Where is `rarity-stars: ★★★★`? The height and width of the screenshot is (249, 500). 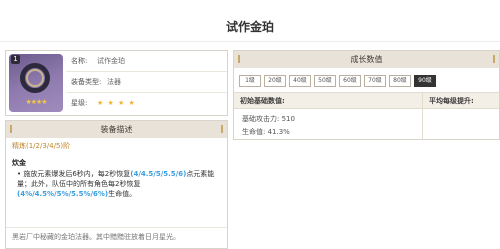 rarity-stars: ★★★★ is located at coordinates (36, 102).